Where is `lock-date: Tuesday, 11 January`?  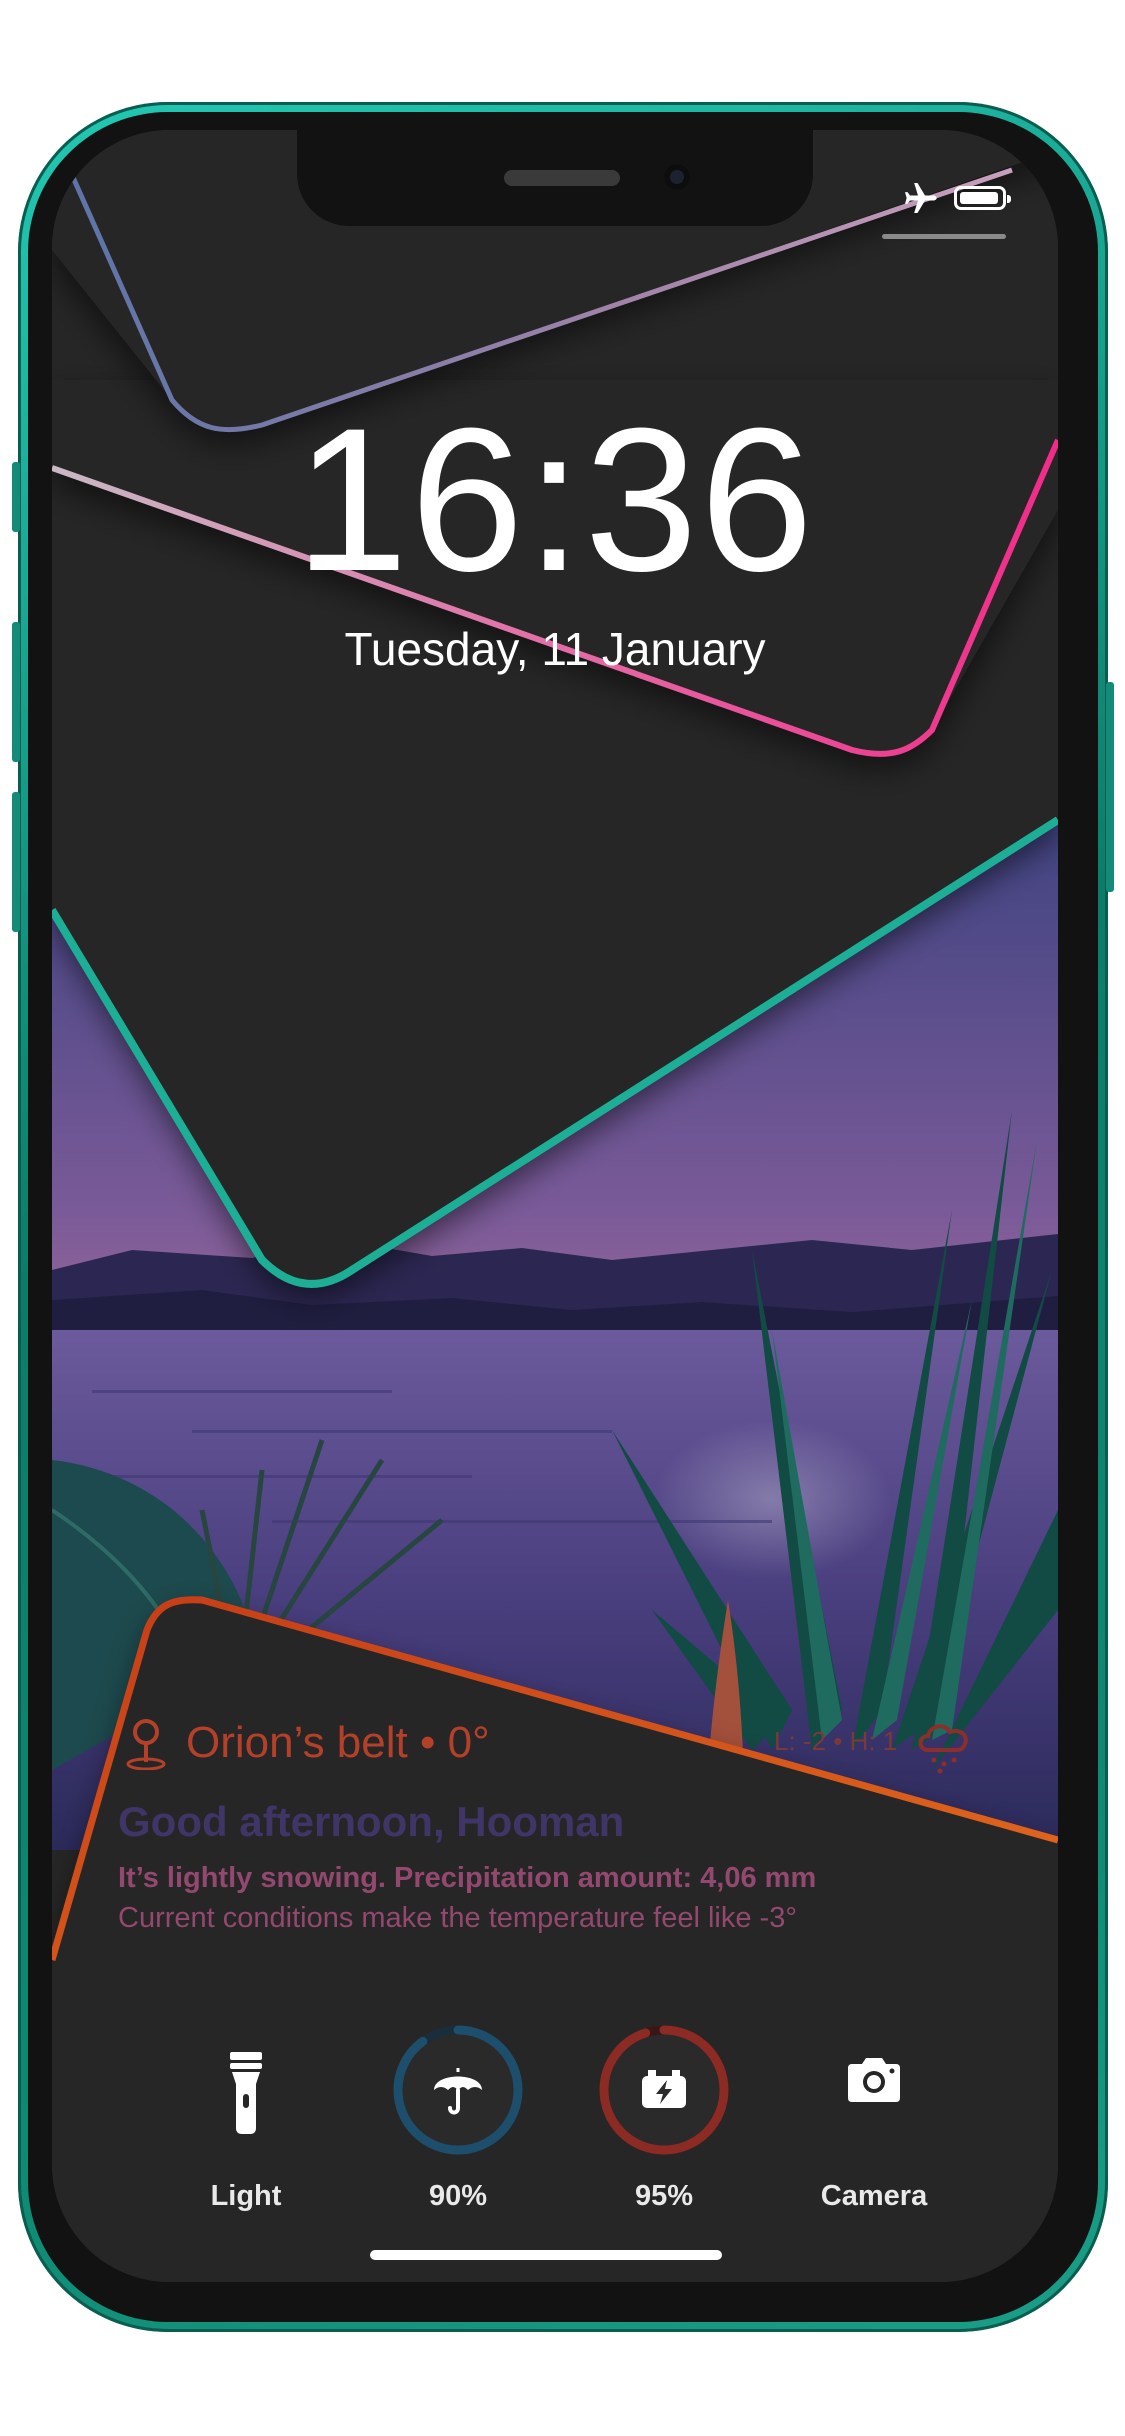 lock-date: Tuesday, 11 January is located at coordinates (555, 649).